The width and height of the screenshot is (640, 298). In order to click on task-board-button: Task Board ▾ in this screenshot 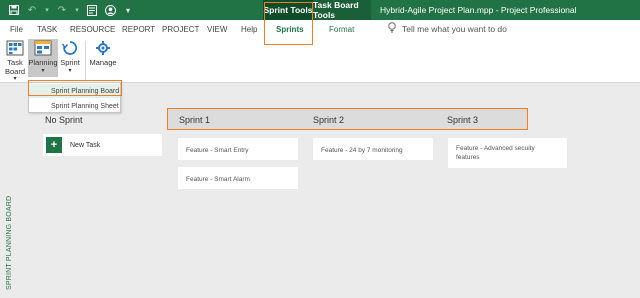, I will do `click(15, 60)`.